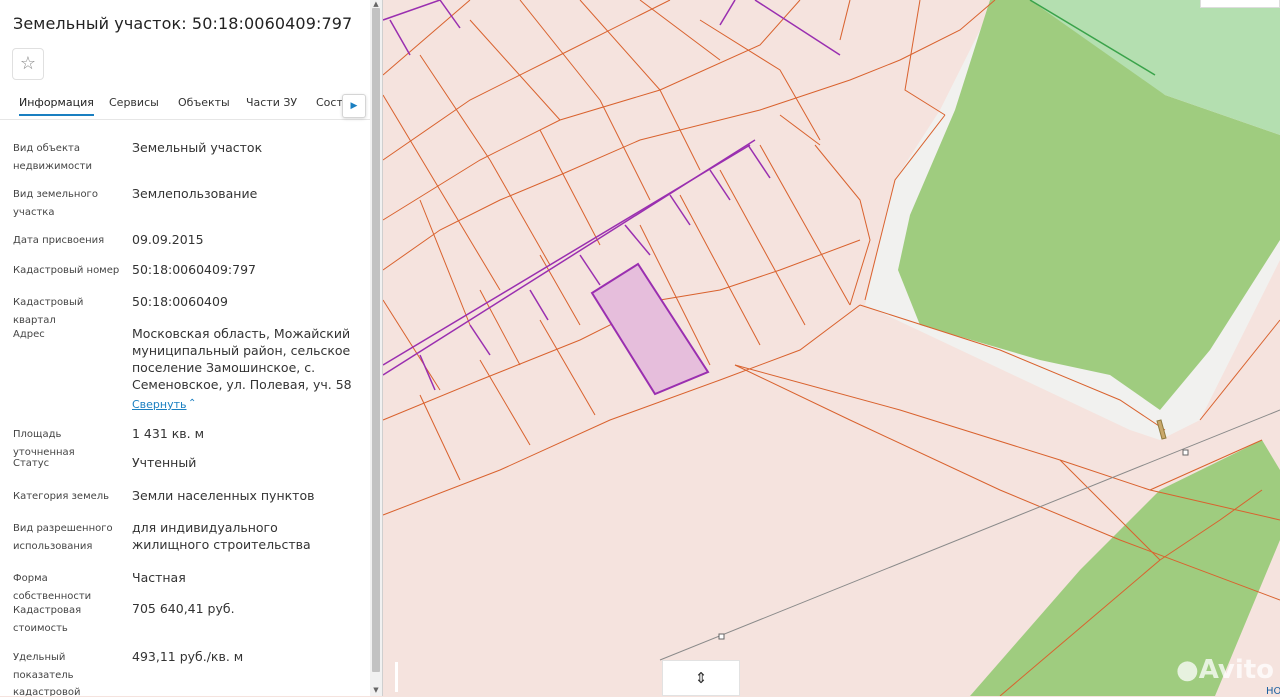  I want to click on zoom-toggle-button: ⇕, so click(701, 678).